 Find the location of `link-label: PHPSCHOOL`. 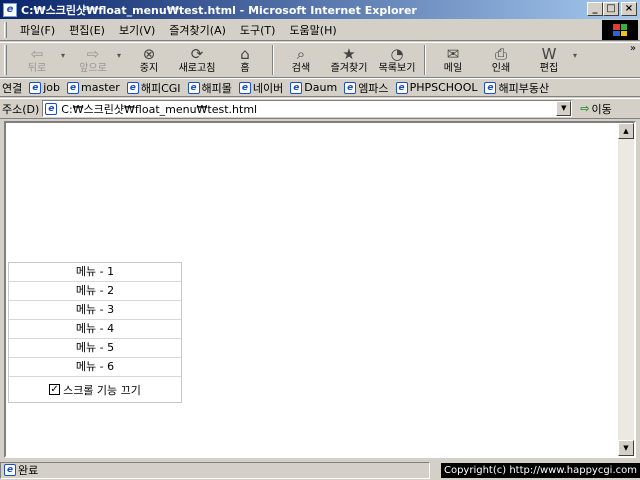

link-label: PHPSCHOOL is located at coordinates (443, 87).